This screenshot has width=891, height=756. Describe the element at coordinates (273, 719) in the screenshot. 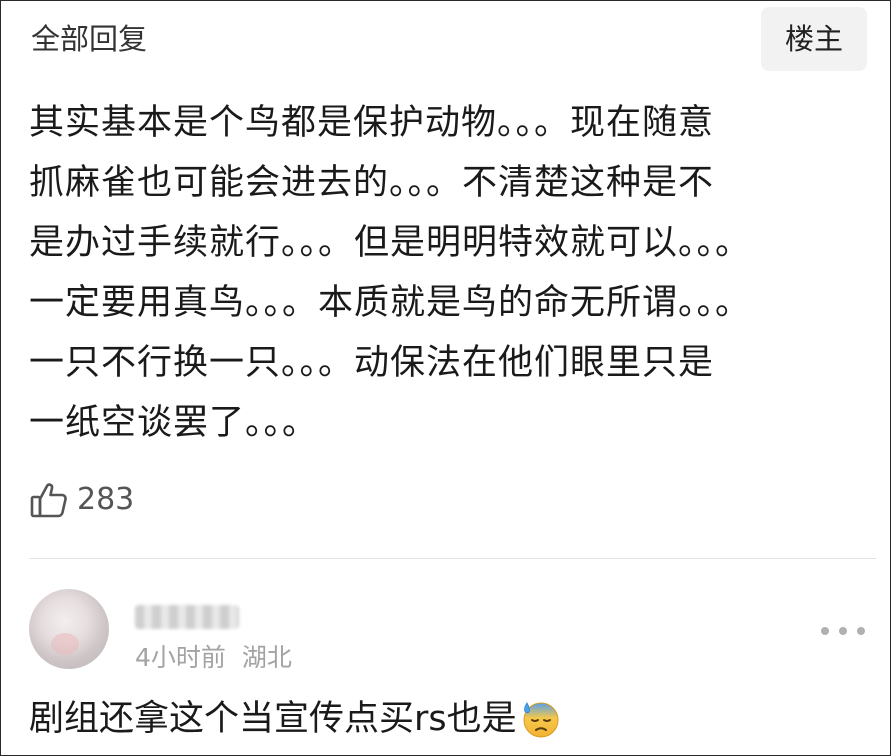

I see `reply-text: 剧组还拿这个当宣传点买rs也是` at that location.